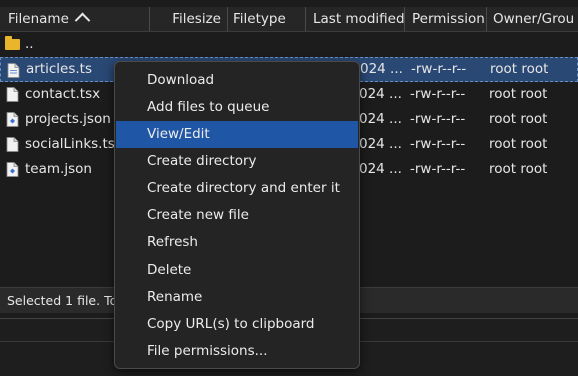 Image resolution: width=578 pixels, height=376 pixels. I want to click on menu-item-download: Download, so click(237, 80).